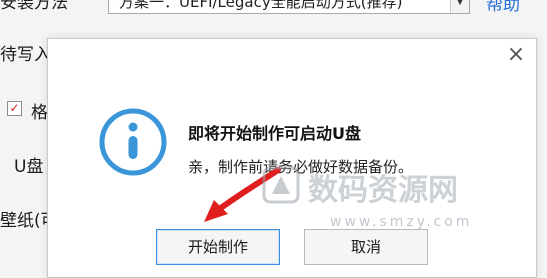 This screenshot has height=278, width=547. What do you see at coordinates (29, 167) in the screenshot?
I see `udisk-label: U盘` at bounding box center [29, 167].